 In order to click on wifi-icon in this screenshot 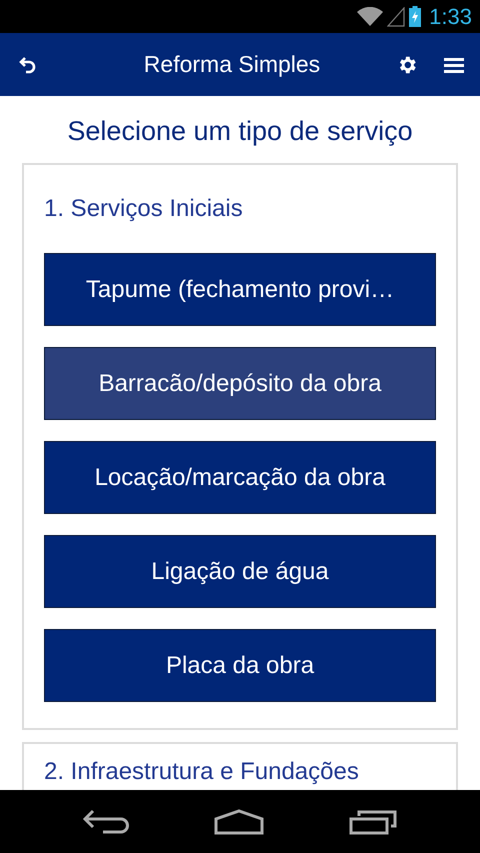, I will do `click(370, 16)`.